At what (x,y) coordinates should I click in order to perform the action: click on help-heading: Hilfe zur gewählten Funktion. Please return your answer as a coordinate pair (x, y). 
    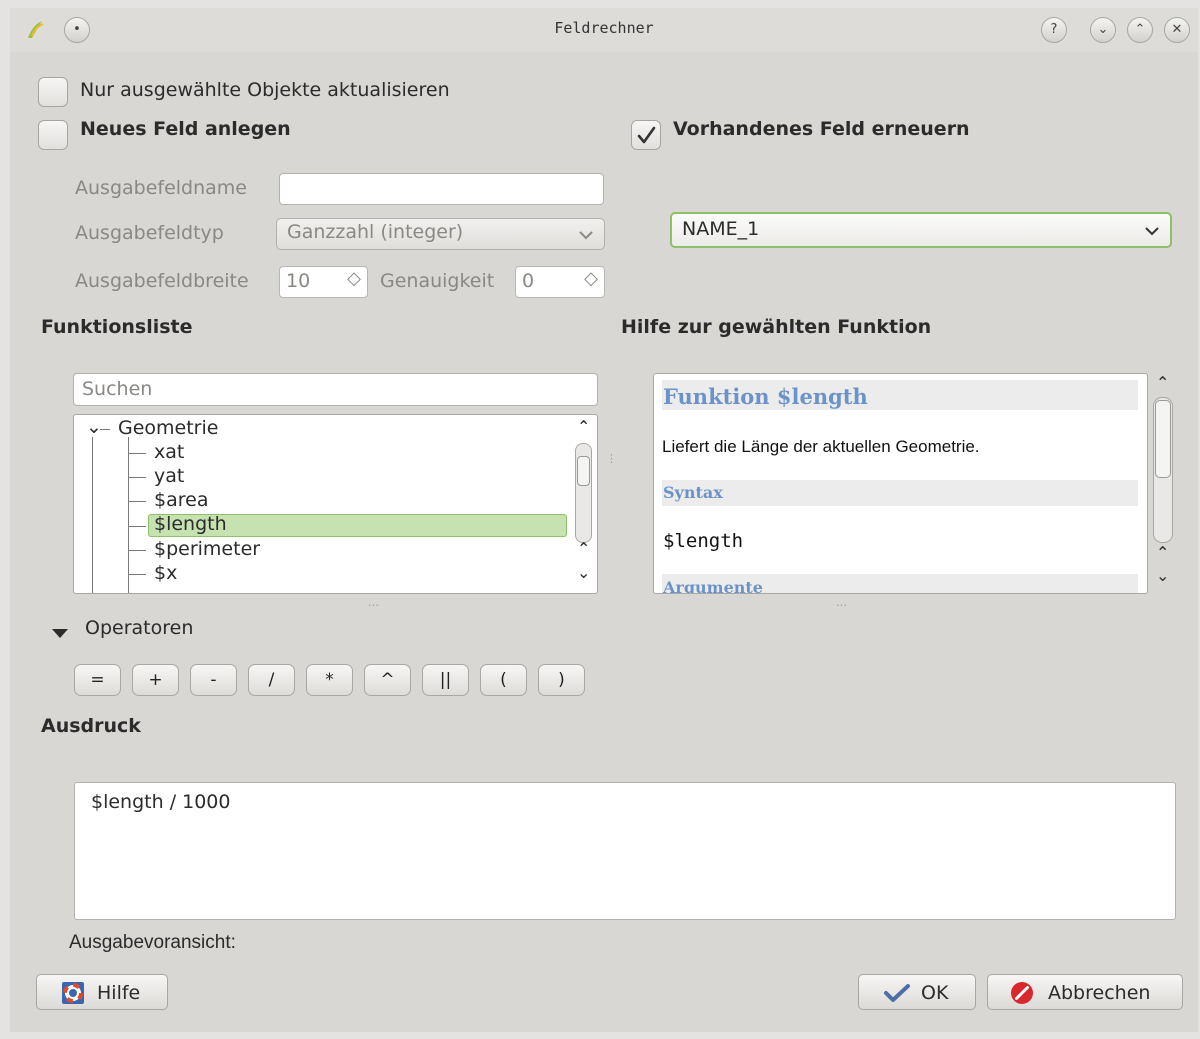
    Looking at the image, I should click on (776, 327).